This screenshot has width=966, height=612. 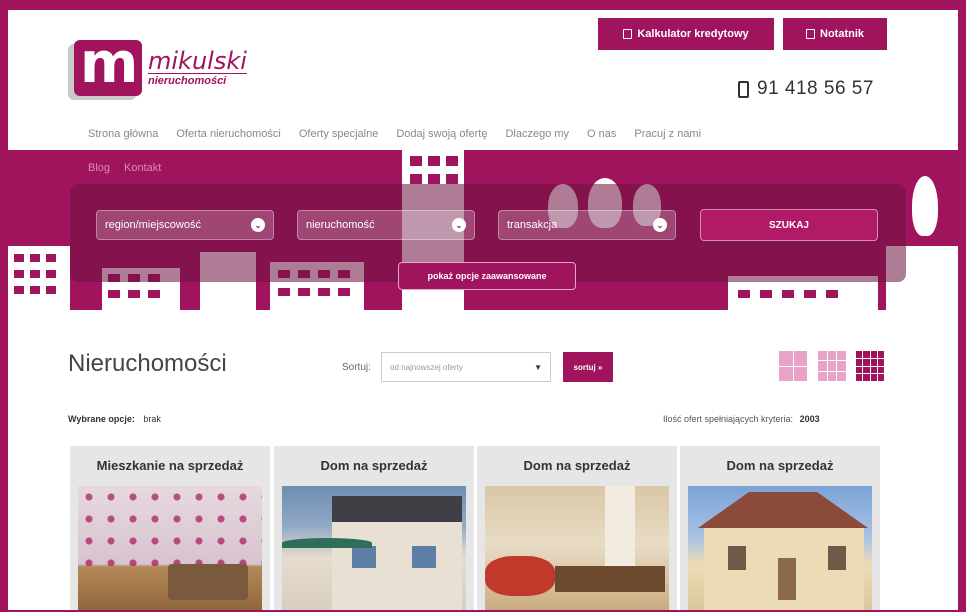 I want to click on phone-icon, so click(x=743, y=89).